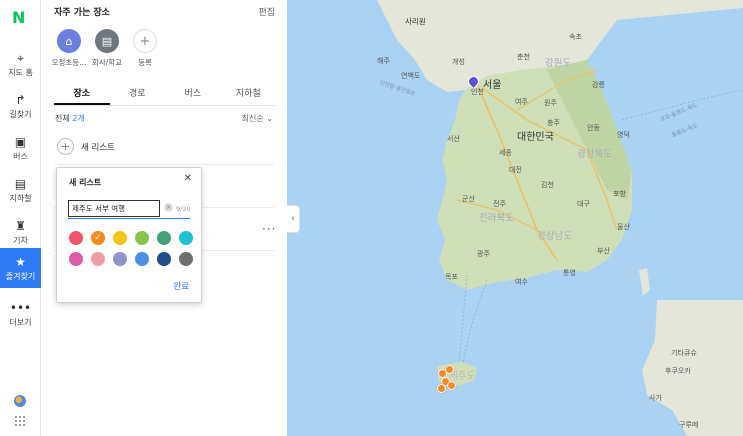 This screenshot has width=743, height=436. What do you see at coordinates (138, 94) in the screenshot?
I see `tab-routes: 경로` at bounding box center [138, 94].